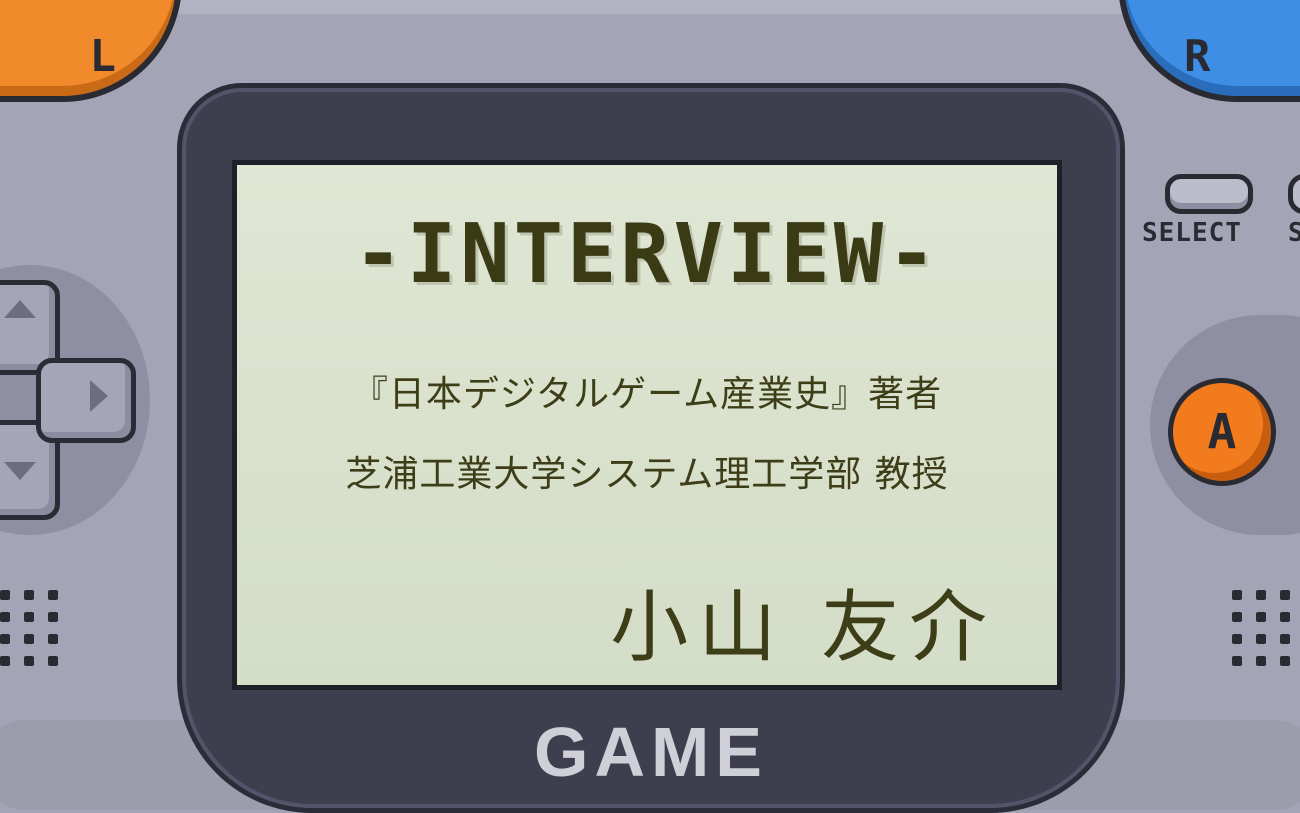 This screenshot has height=813, width=1300. Describe the element at coordinates (647, 254) in the screenshot. I see `interview-title: -INTERVIEW-` at that location.